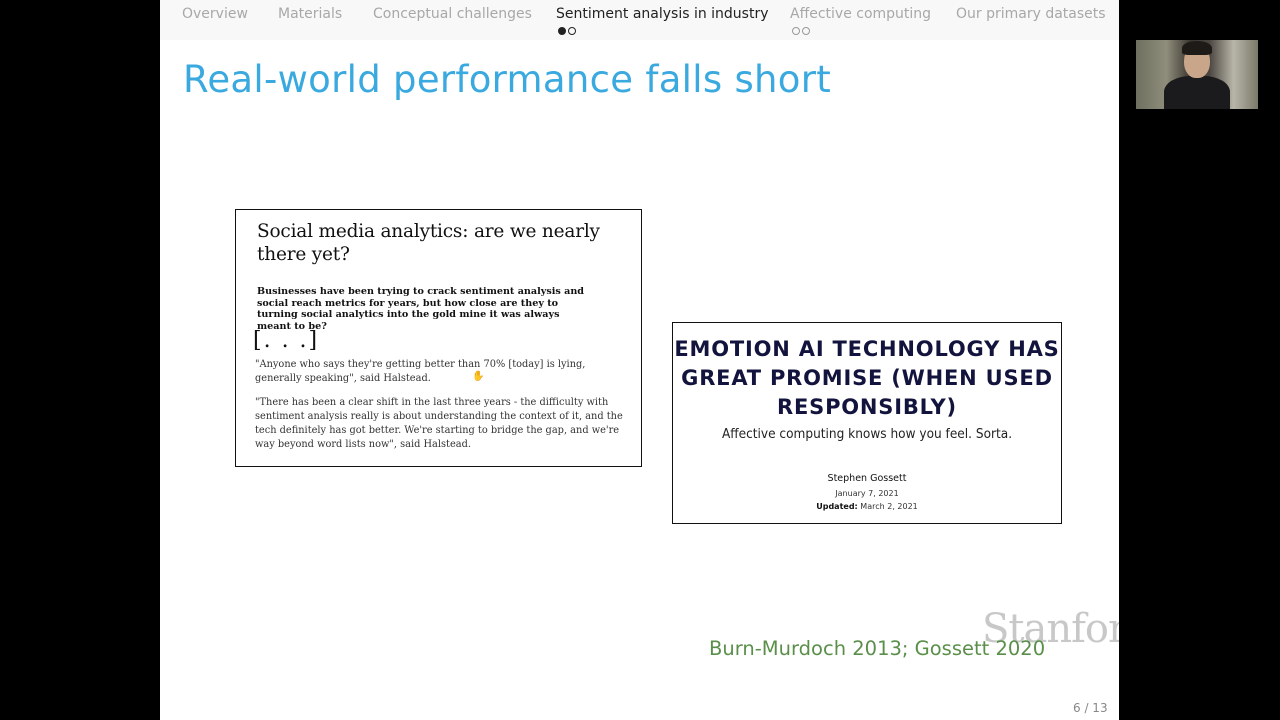 The height and width of the screenshot is (720, 1280). Describe the element at coordinates (837, 506) in the screenshot. I see `updated-label: Updated:` at that location.